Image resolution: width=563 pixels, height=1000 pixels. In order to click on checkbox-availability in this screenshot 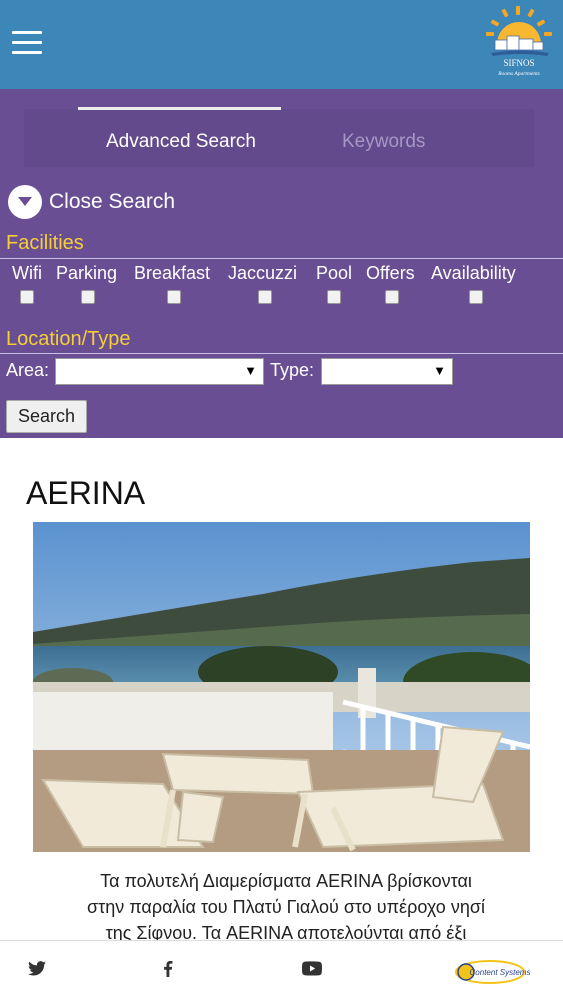, I will do `click(476, 297)`.